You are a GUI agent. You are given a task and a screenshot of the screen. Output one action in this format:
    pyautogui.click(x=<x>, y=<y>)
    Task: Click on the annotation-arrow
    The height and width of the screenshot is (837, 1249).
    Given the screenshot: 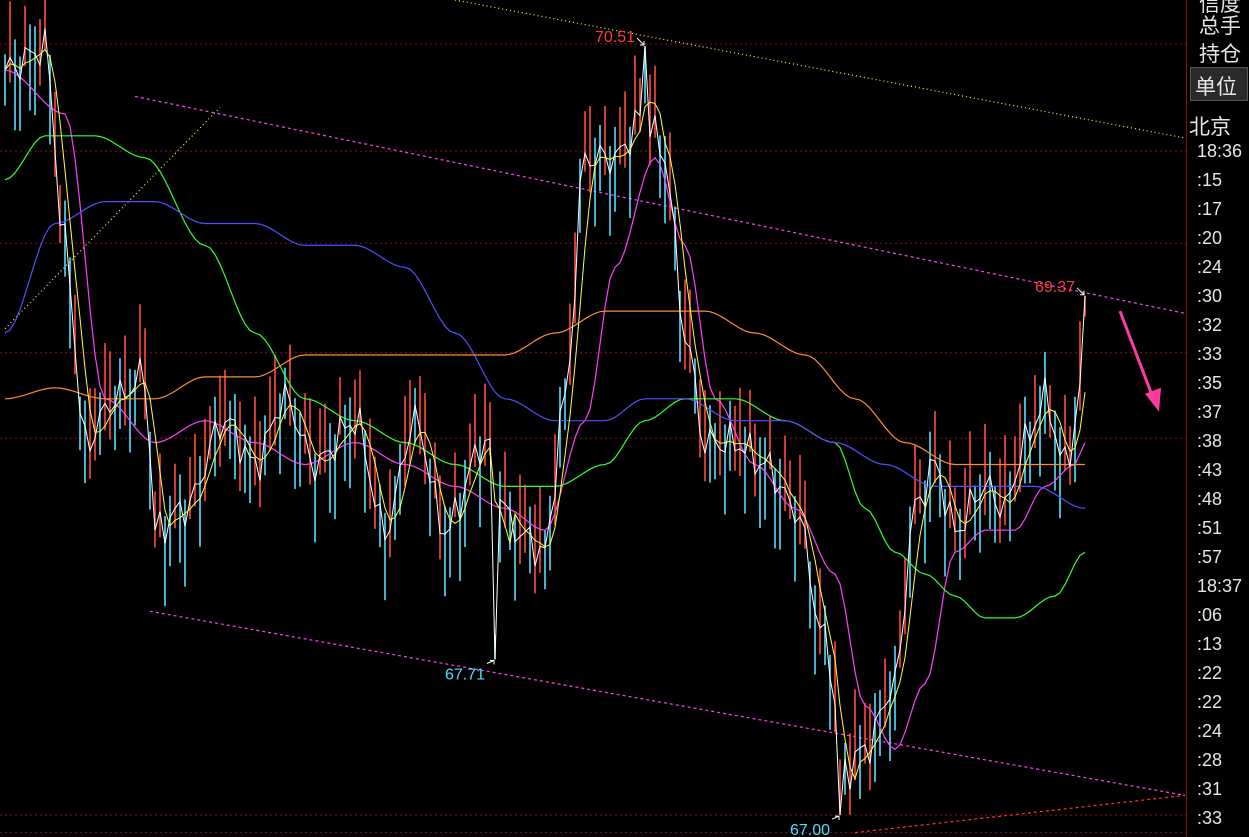 What is the action you would take?
    pyautogui.click(x=1139, y=361)
    